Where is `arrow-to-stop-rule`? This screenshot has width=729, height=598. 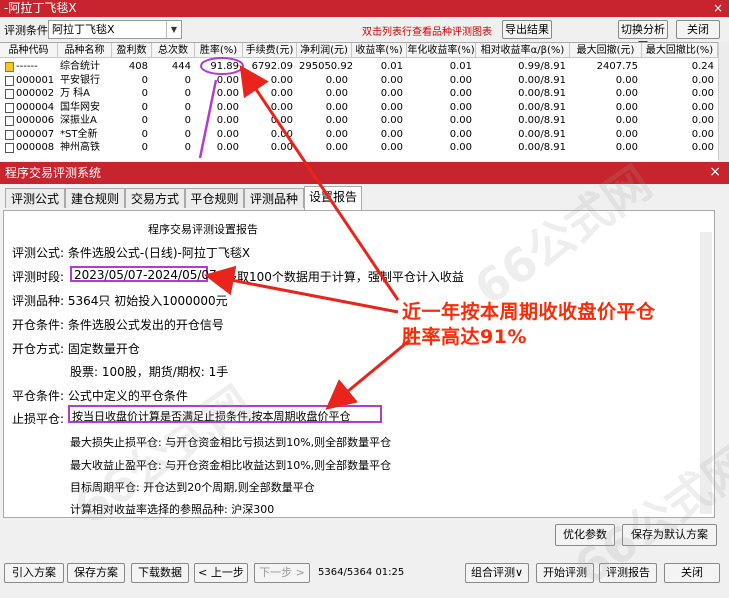 arrow-to-stop-rule is located at coordinates (368, 374).